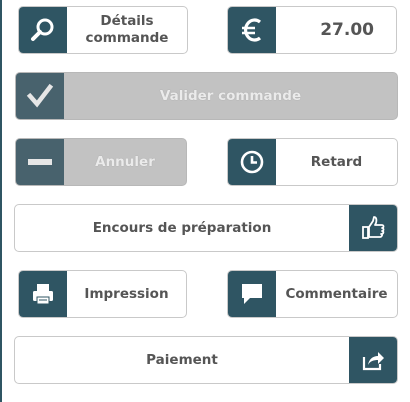 This screenshot has width=410, height=402. What do you see at coordinates (127, 29) in the screenshot?
I see `order-details-label: Détails commande` at bounding box center [127, 29].